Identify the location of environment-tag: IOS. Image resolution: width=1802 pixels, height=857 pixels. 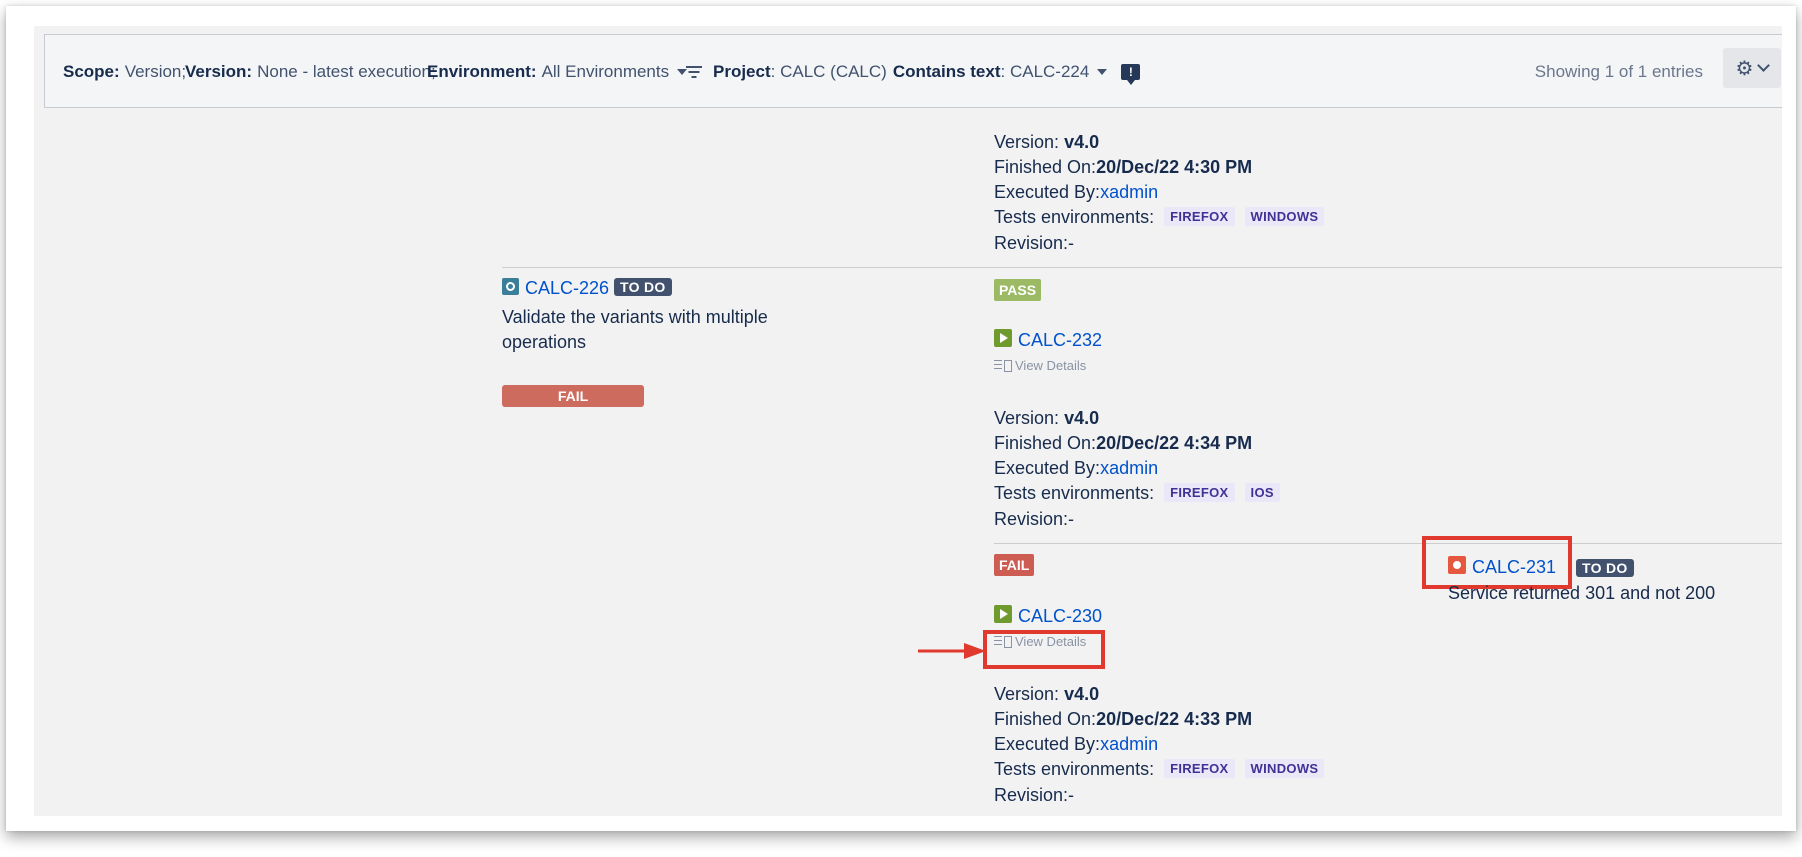
(1262, 492).